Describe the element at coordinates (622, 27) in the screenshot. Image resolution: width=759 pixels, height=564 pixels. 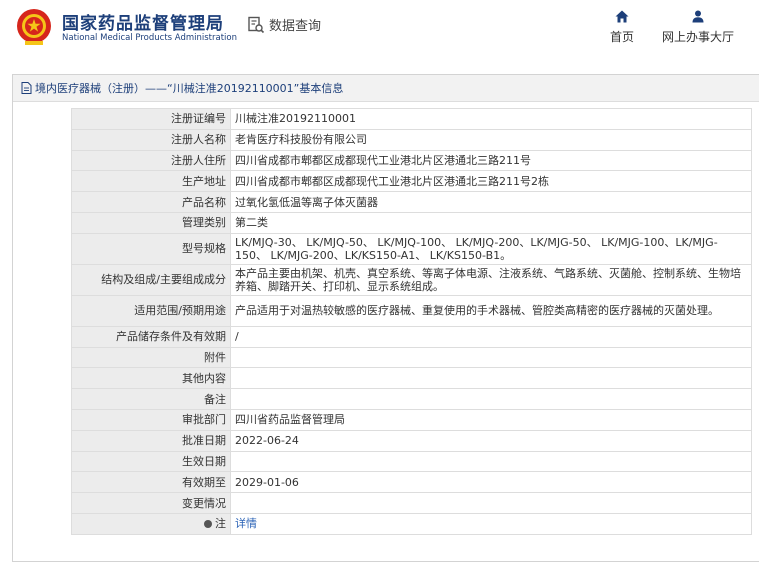
I see `nav-home: 首页` at that location.